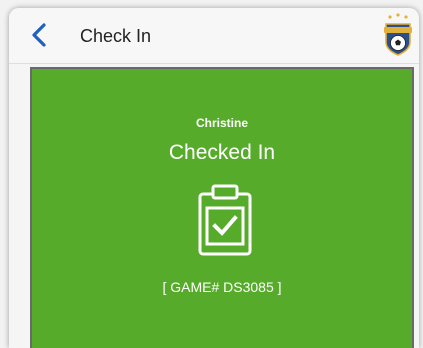 Image resolution: width=423 pixels, height=348 pixels. What do you see at coordinates (116, 36) in the screenshot?
I see `page-title: Check In` at bounding box center [116, 36].